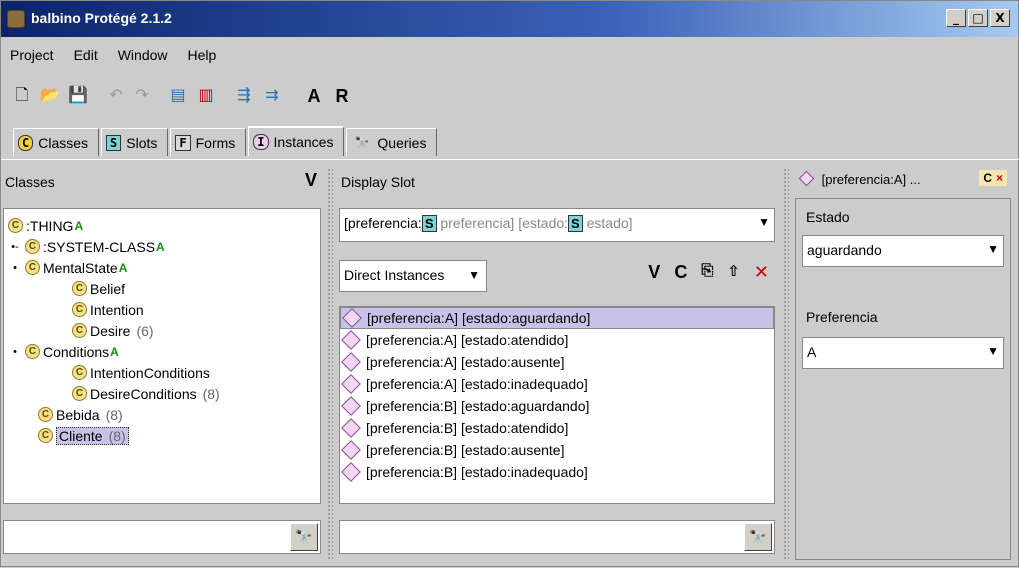  I want to click on maximize-button: □, so click(978, 18).